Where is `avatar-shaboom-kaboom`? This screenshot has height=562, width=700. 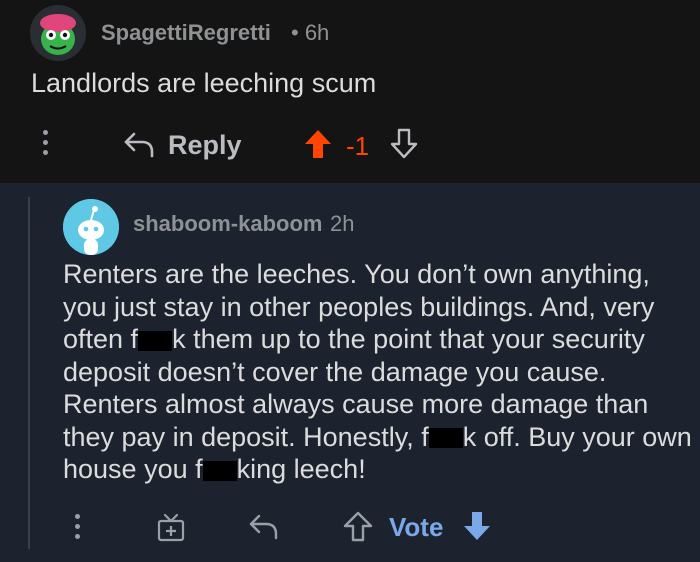
avatar-shaboom-kaboom is located at coordinates (91, 227).